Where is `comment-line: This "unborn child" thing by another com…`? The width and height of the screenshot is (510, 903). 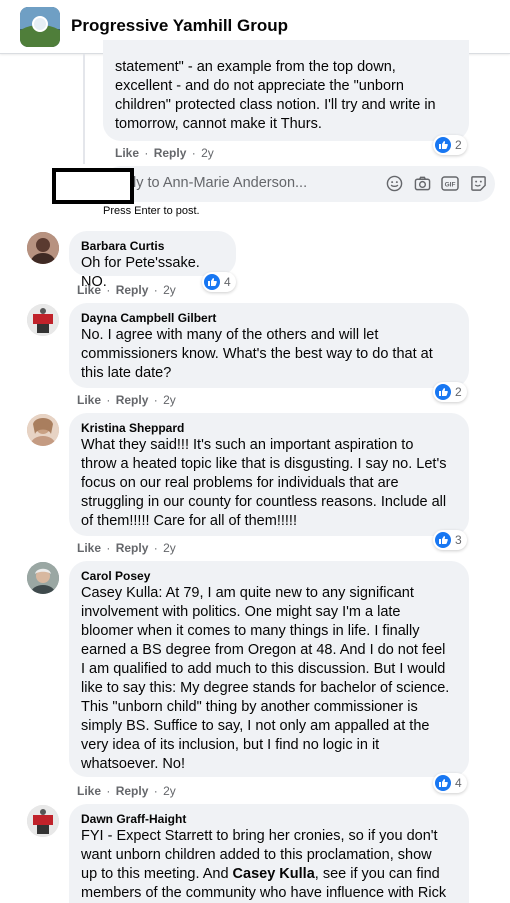 comment-line: This "unborn child" thing by another com… is located at coordinates (249, 707).